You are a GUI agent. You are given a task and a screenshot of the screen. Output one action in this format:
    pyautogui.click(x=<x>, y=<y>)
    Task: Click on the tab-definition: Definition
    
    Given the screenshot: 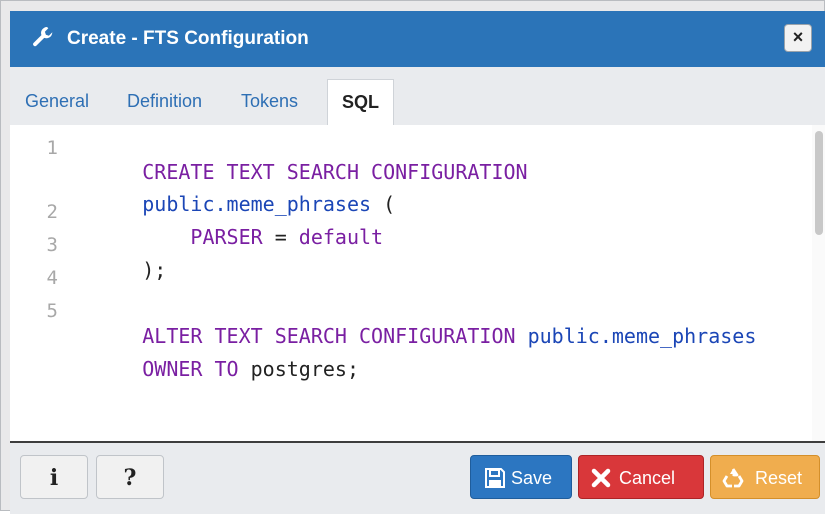 What is the action you would take?
    pyautogui.click(x=164, y=101)
    